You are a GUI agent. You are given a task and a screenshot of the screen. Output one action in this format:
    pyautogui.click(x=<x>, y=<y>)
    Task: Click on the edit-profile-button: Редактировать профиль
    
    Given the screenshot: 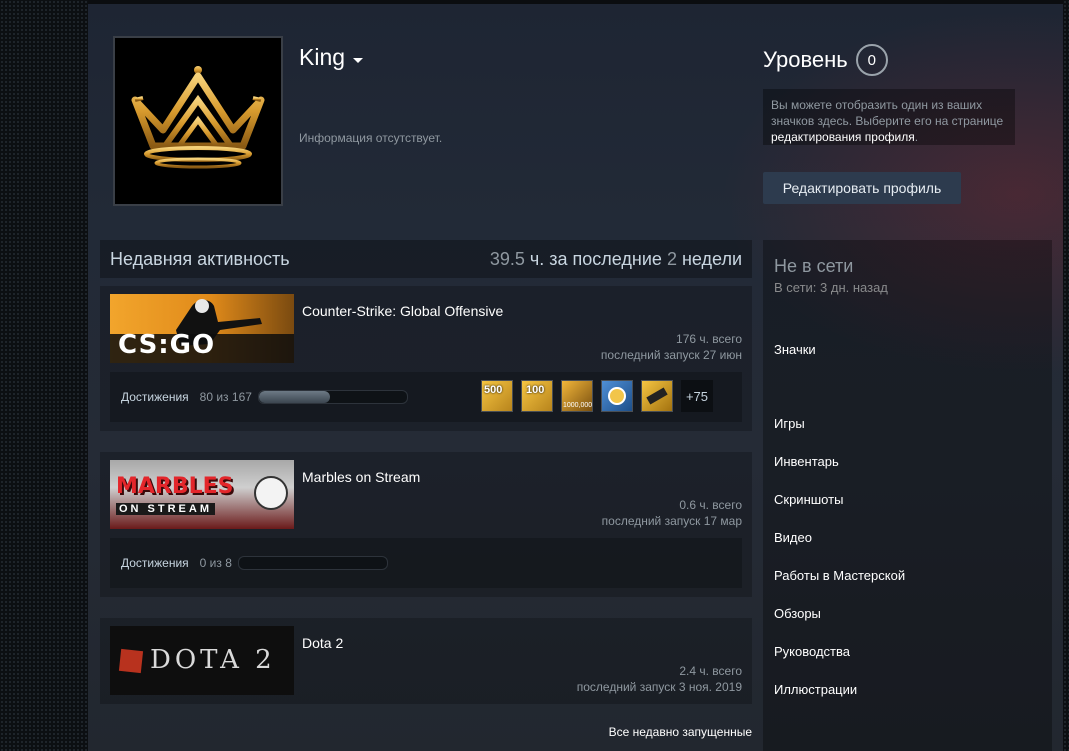 What is the action you would take?
    pyautogui.click(x=862, y=188)
    